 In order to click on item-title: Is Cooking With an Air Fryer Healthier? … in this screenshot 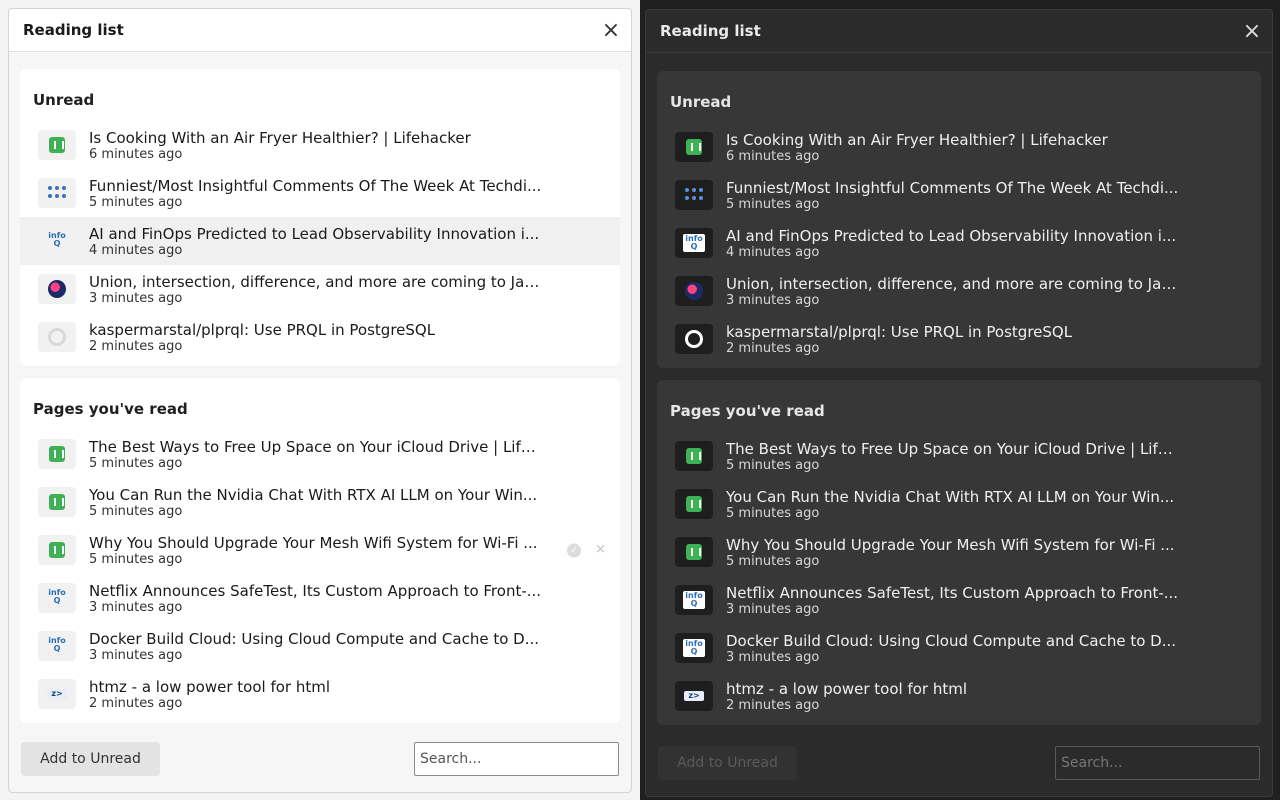, I will do `click(917, 139)`.